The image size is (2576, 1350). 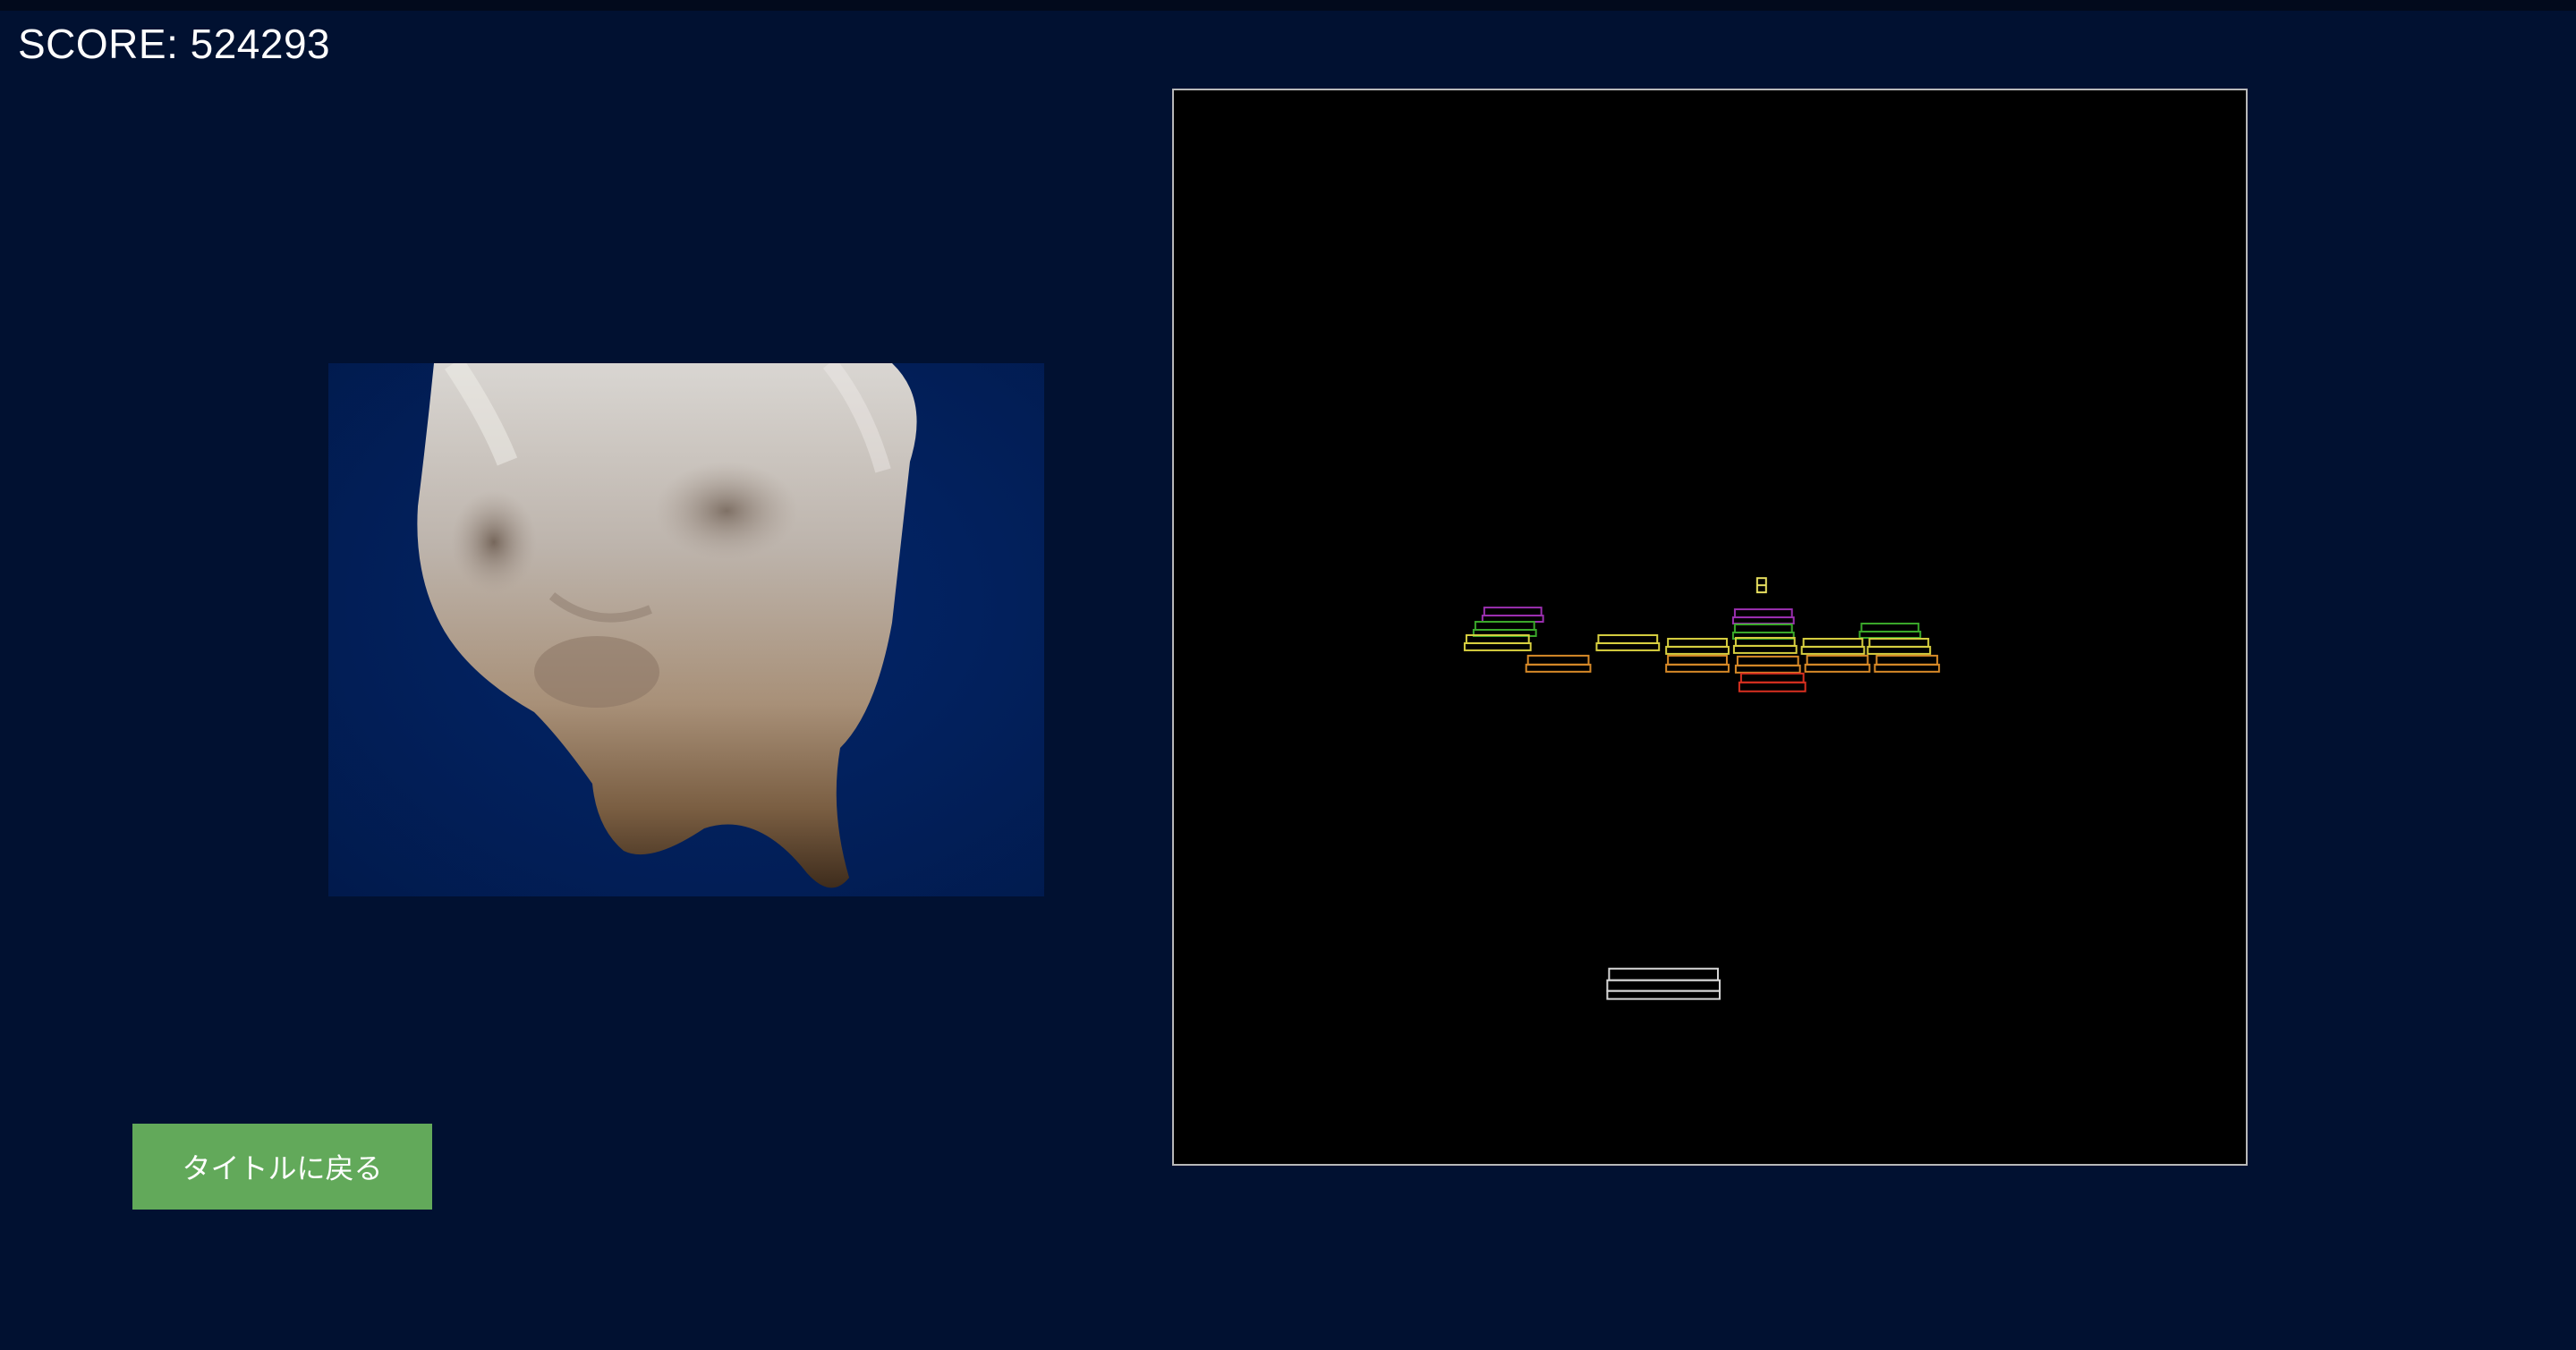 I want to click on paddle, so click(x=1663, y=983).